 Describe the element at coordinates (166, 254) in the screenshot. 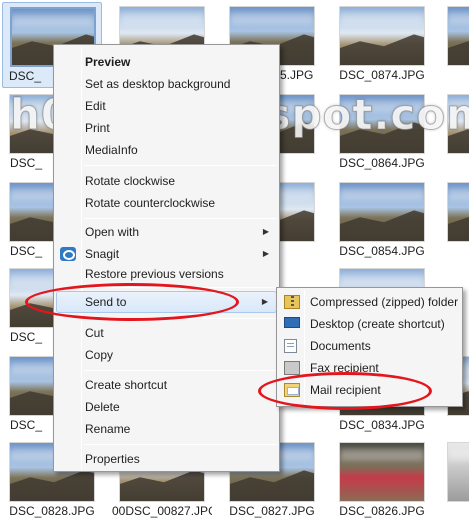

I see `menu-item-snagit: Snagit ▶` at that location.